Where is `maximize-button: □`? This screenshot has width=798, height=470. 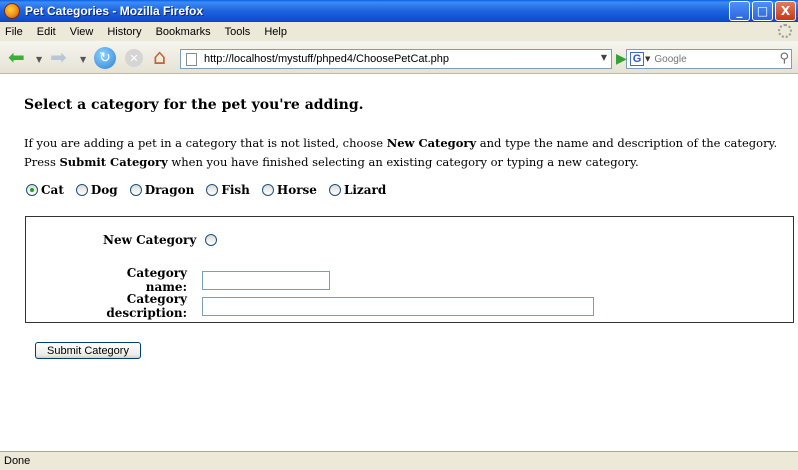 maximize-button: □ is located at coordinates (762, 11).